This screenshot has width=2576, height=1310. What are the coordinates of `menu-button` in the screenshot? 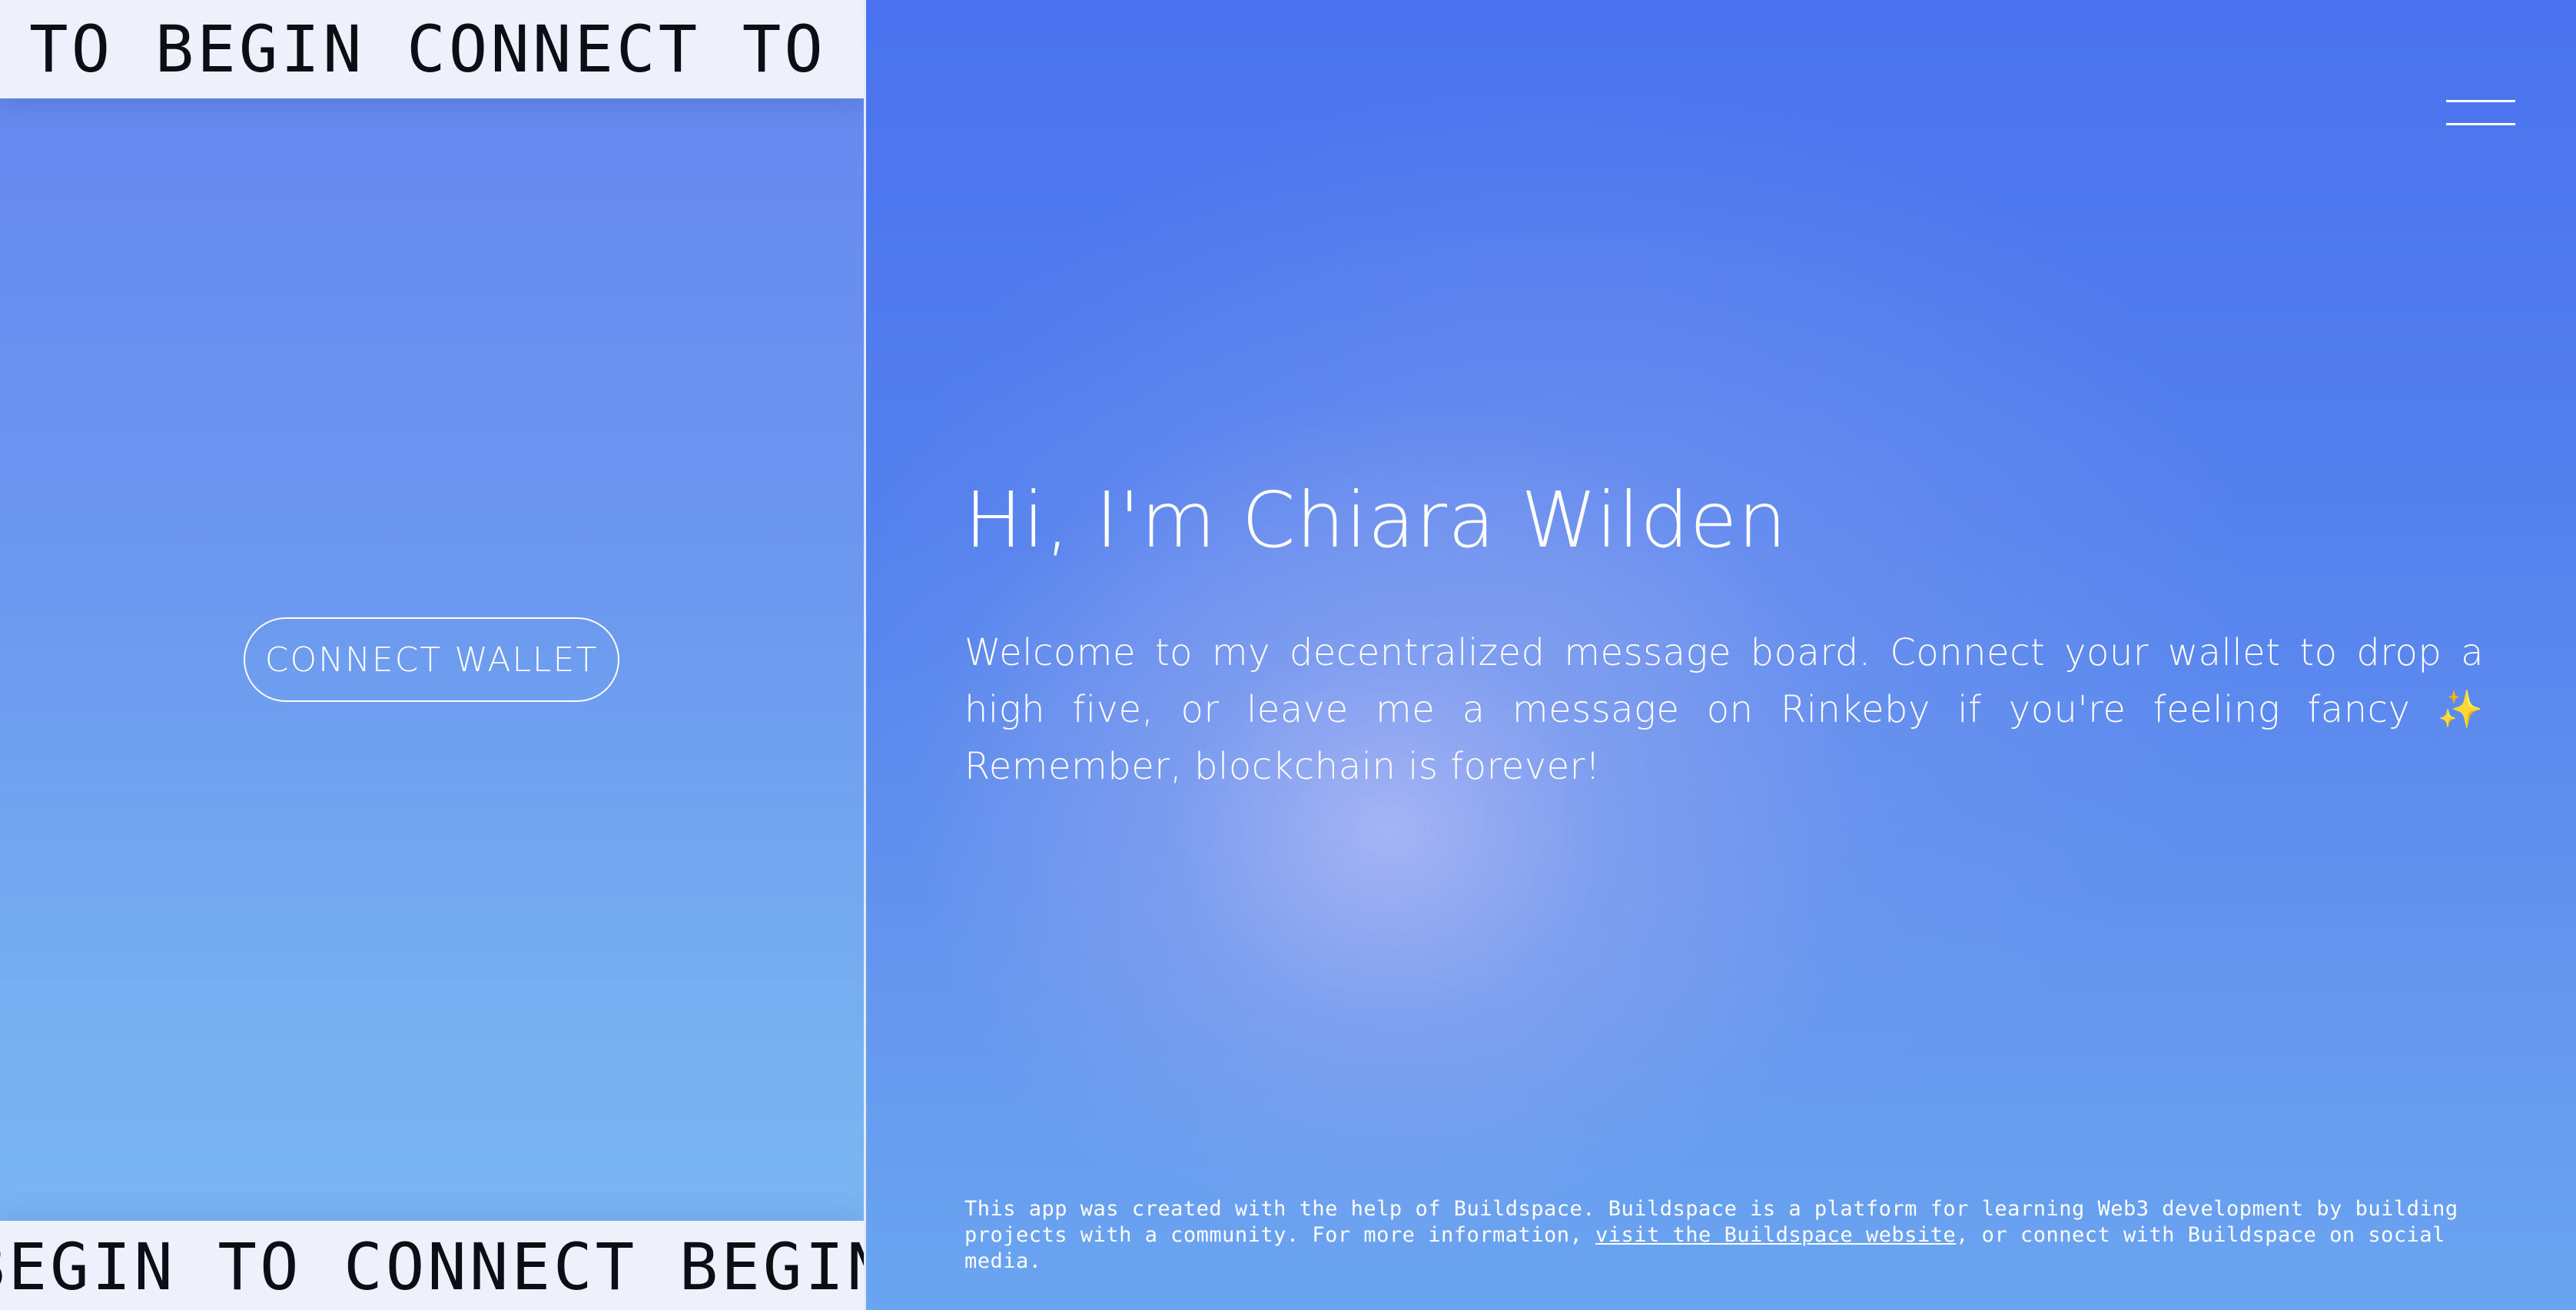 It's located at (2480, 112).